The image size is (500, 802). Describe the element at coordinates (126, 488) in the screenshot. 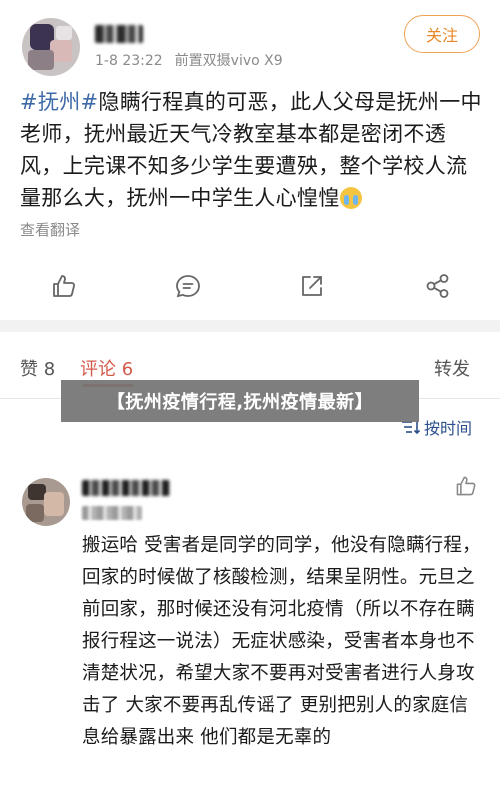

I see `commenter-name-blurred` at that location.